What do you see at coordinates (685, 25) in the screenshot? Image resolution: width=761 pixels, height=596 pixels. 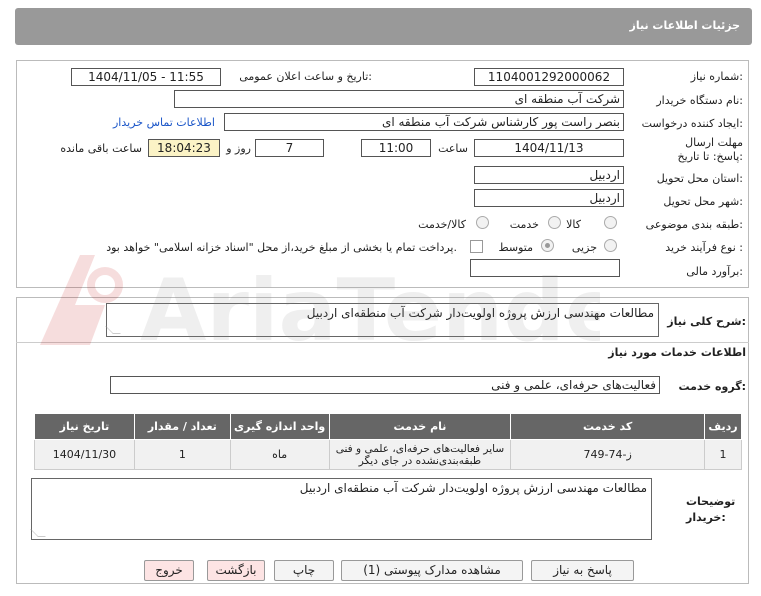 I see `page-title: جزئیات اطلاعات نیاز` at bounding box center [685, 25].